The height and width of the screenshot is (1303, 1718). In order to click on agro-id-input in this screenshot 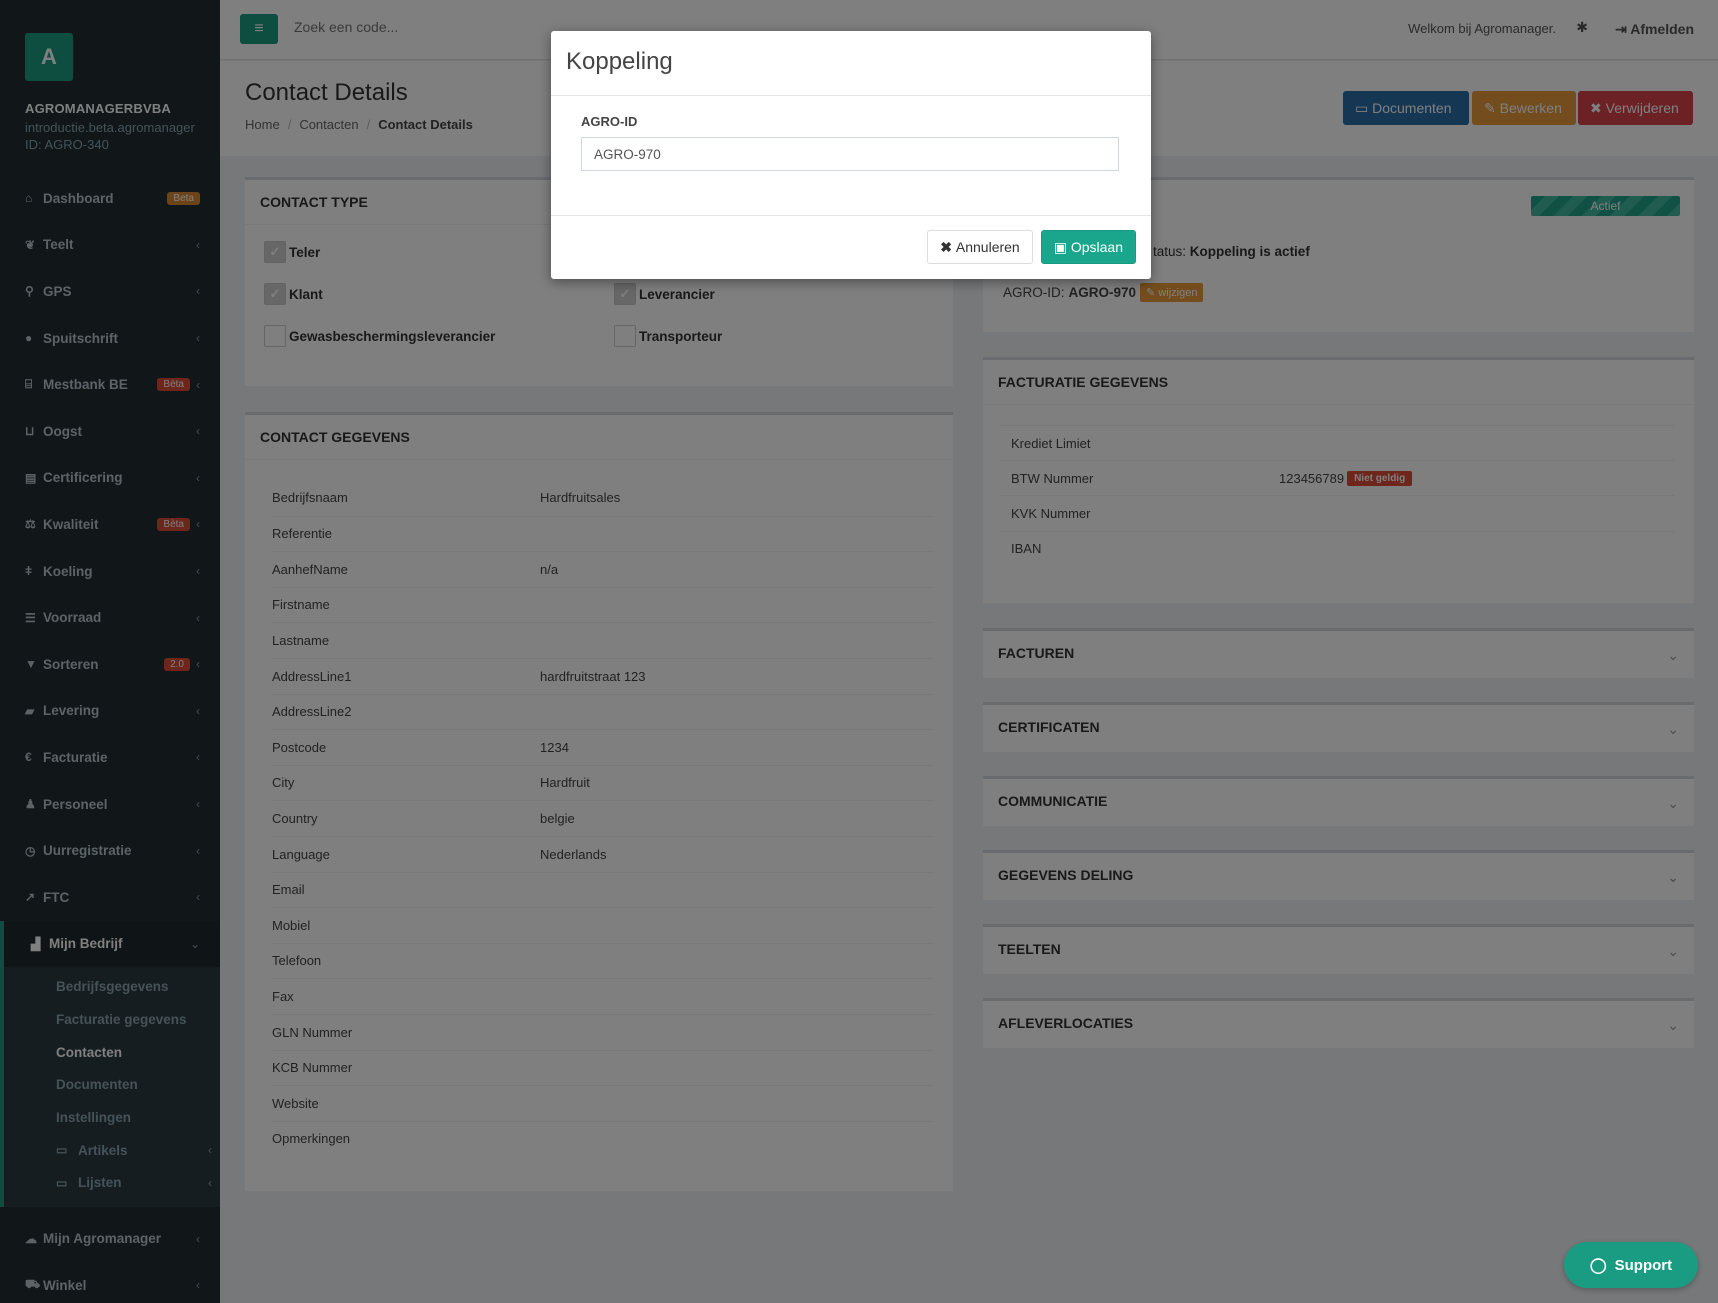, I will do `click(850, 154)`.